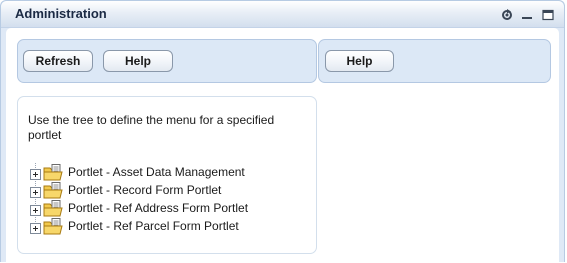  I want to click on refresh-icon, so click(507, 14).